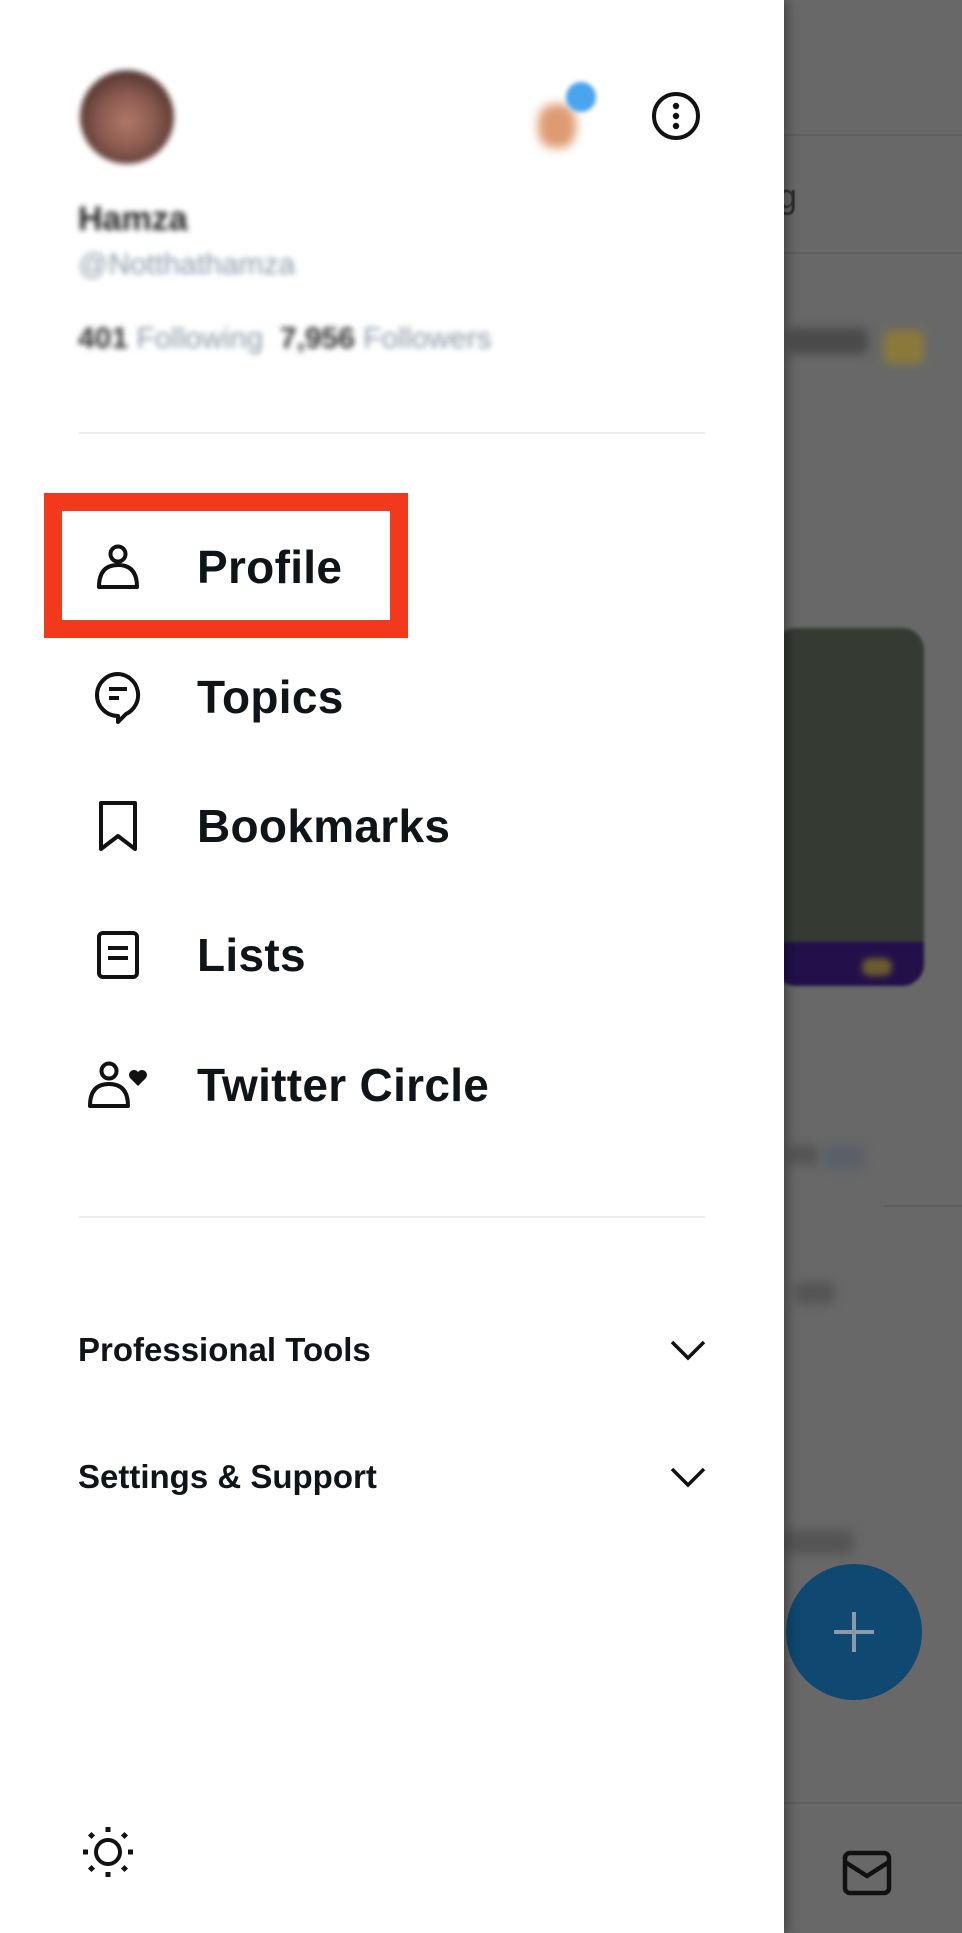 This screenshot has width=962, height=1933. I want to click on bg-blurred-icon, so click(844, 1157).